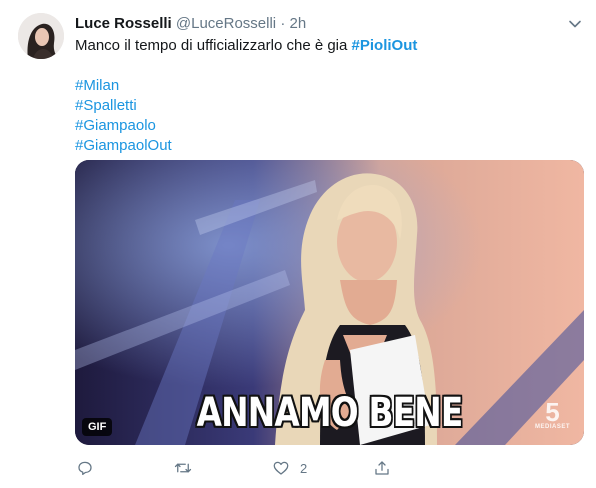 The image size is (596, 488). What do you see at coordinates (41, 36) in the screenshot?
I see `avatar` at bounding box center [41, 36].